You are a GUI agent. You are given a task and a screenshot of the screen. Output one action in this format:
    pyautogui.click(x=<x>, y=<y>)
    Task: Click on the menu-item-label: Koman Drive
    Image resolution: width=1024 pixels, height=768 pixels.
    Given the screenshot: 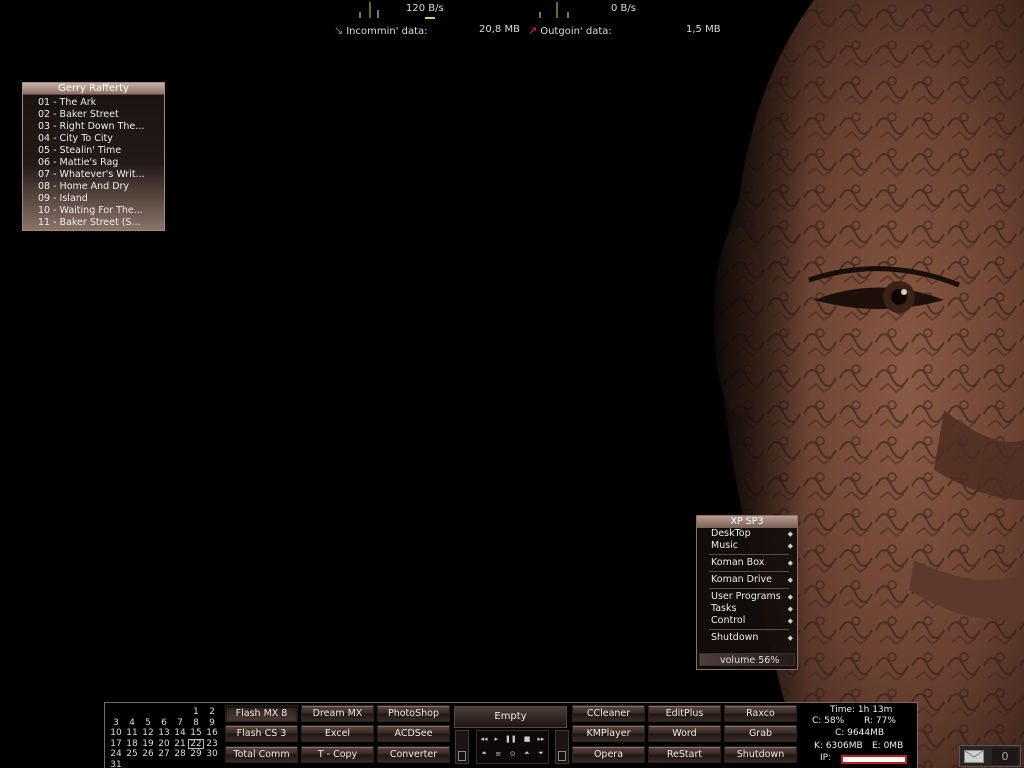 What is the action you would take?
    pyautogui.click(x=742, y=579)
    